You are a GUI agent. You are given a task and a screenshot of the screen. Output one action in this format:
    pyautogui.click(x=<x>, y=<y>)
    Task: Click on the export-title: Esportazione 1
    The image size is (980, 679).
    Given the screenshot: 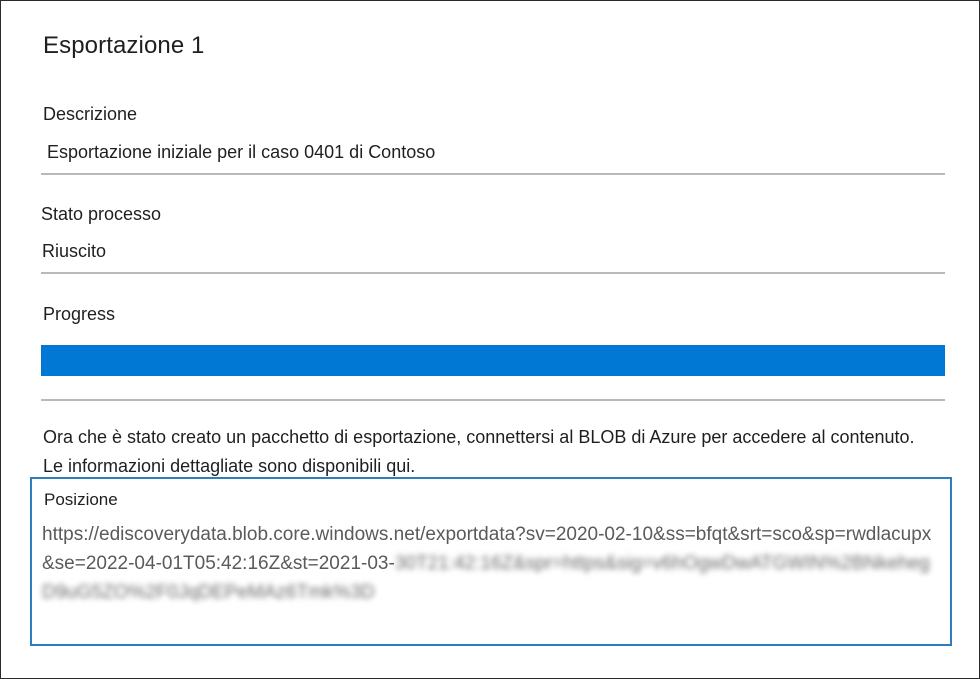 What is the action you would take?
    pyautogui.click(x=124, y=45)
    